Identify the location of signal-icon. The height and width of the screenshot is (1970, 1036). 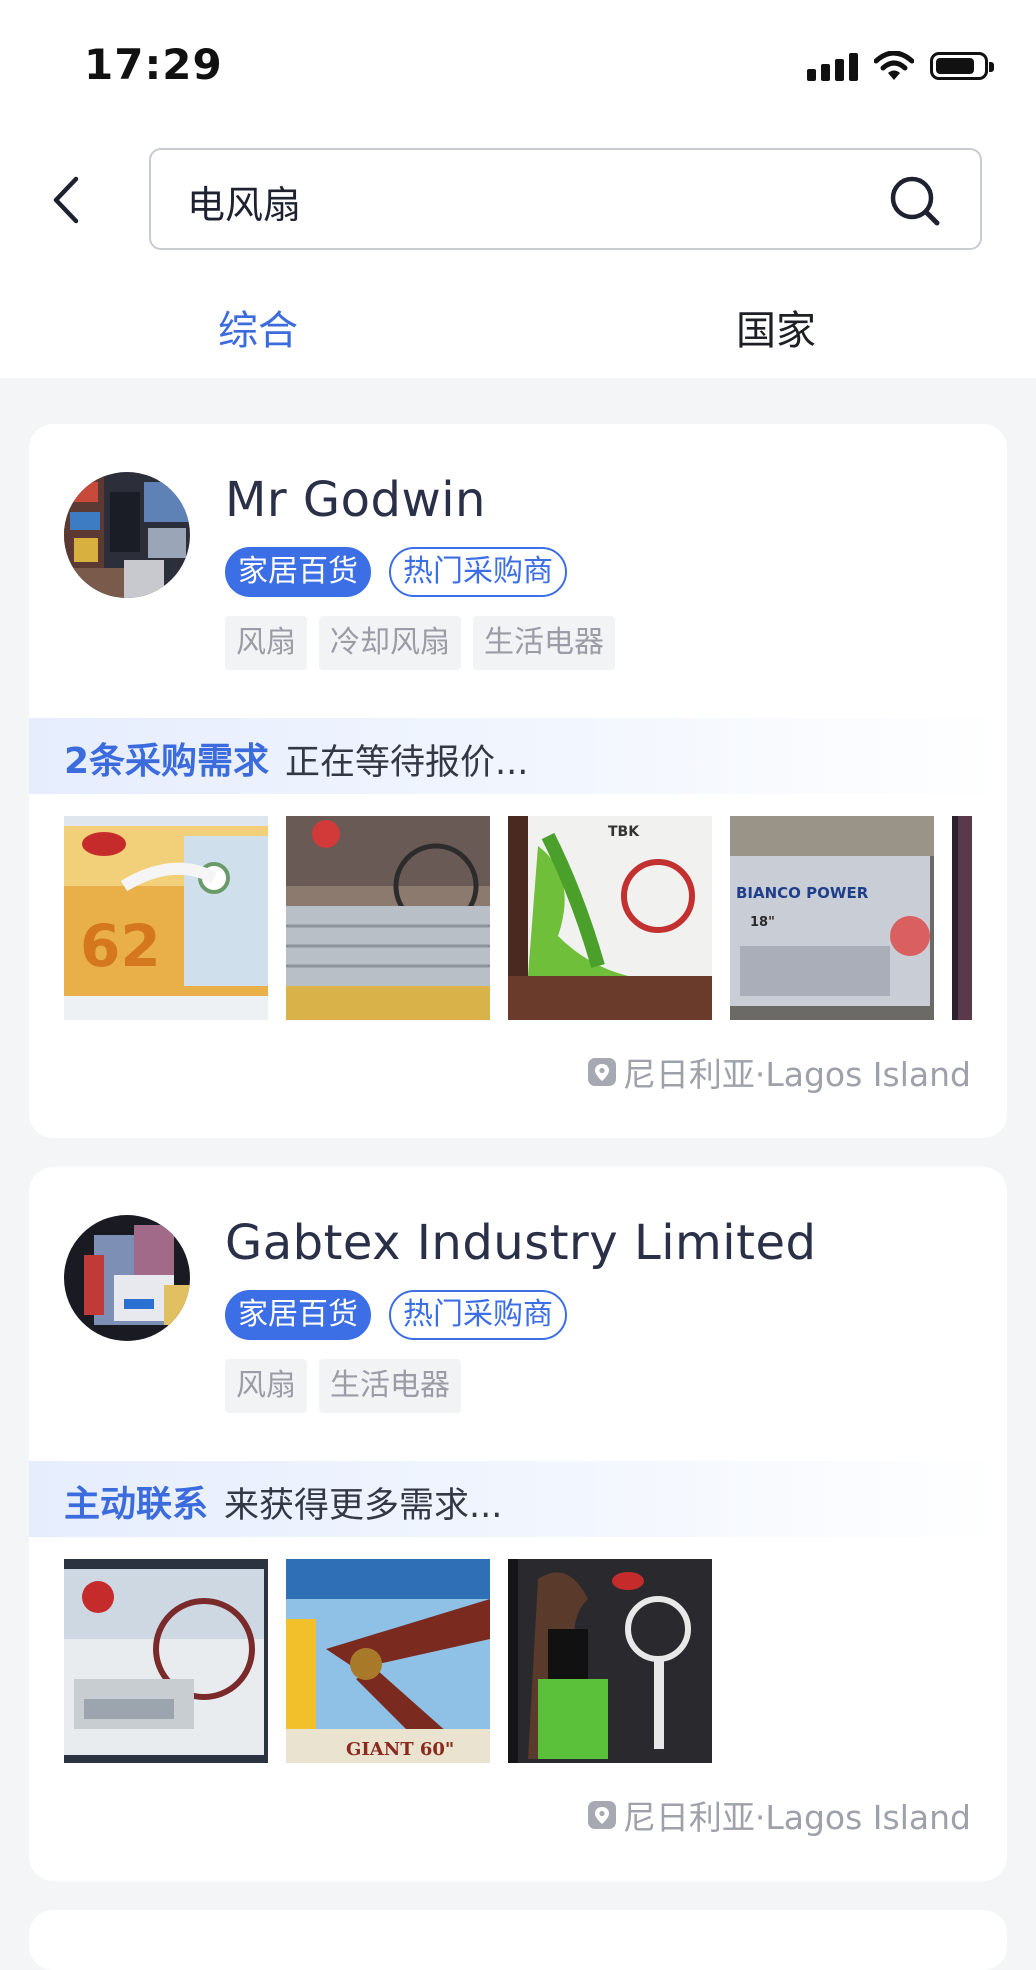
(832, 66).